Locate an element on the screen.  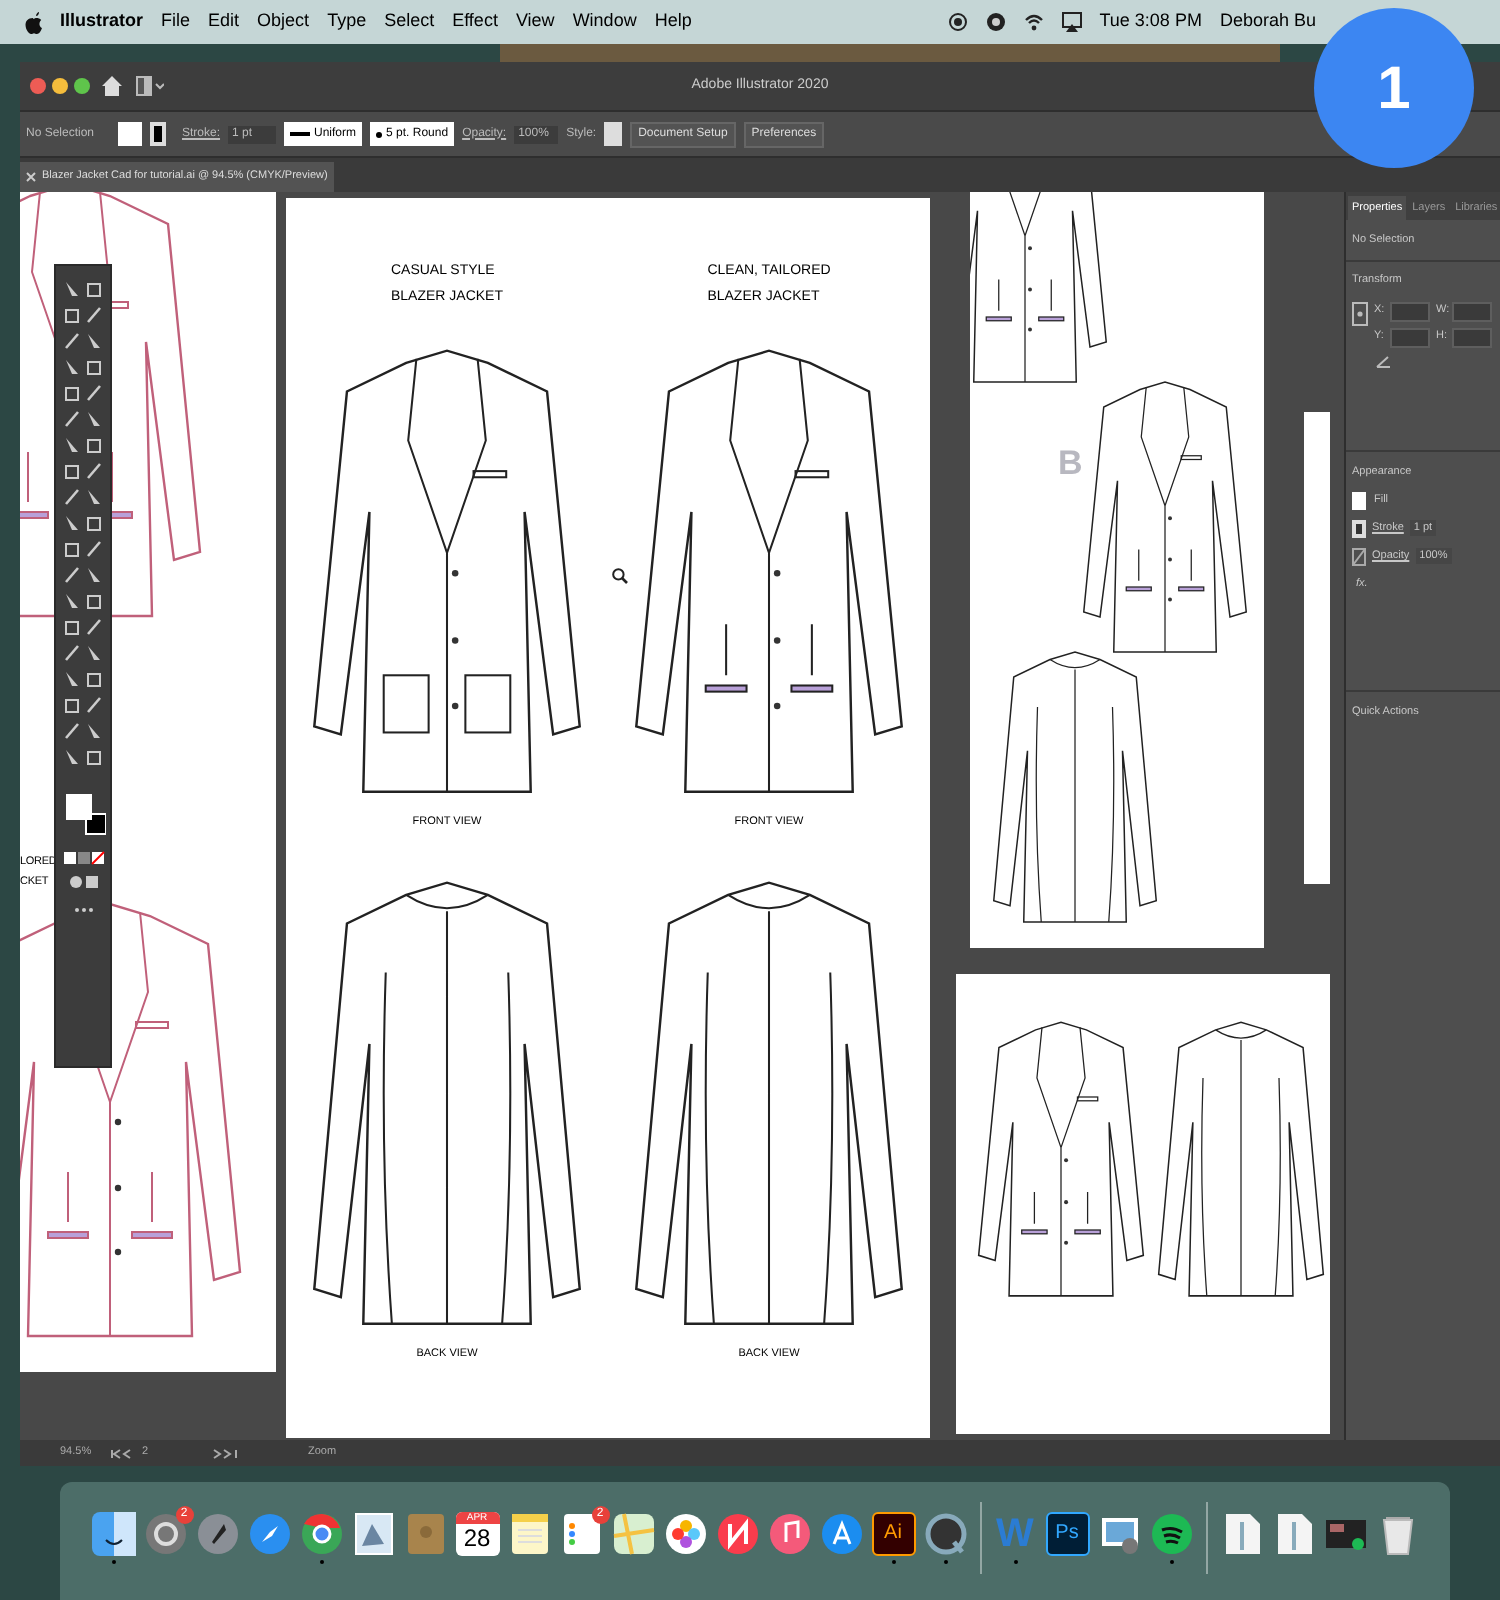
wifi-icon is located at coordinates (1033, 22).